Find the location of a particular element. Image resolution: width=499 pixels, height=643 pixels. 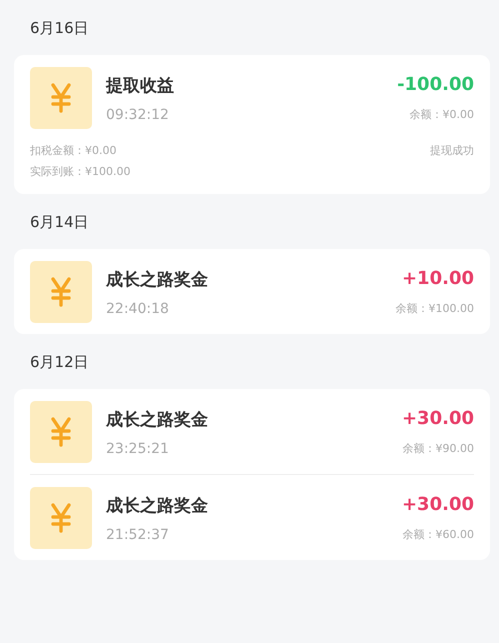

record-title: 提取收益 is located at coordinates (140, 85).